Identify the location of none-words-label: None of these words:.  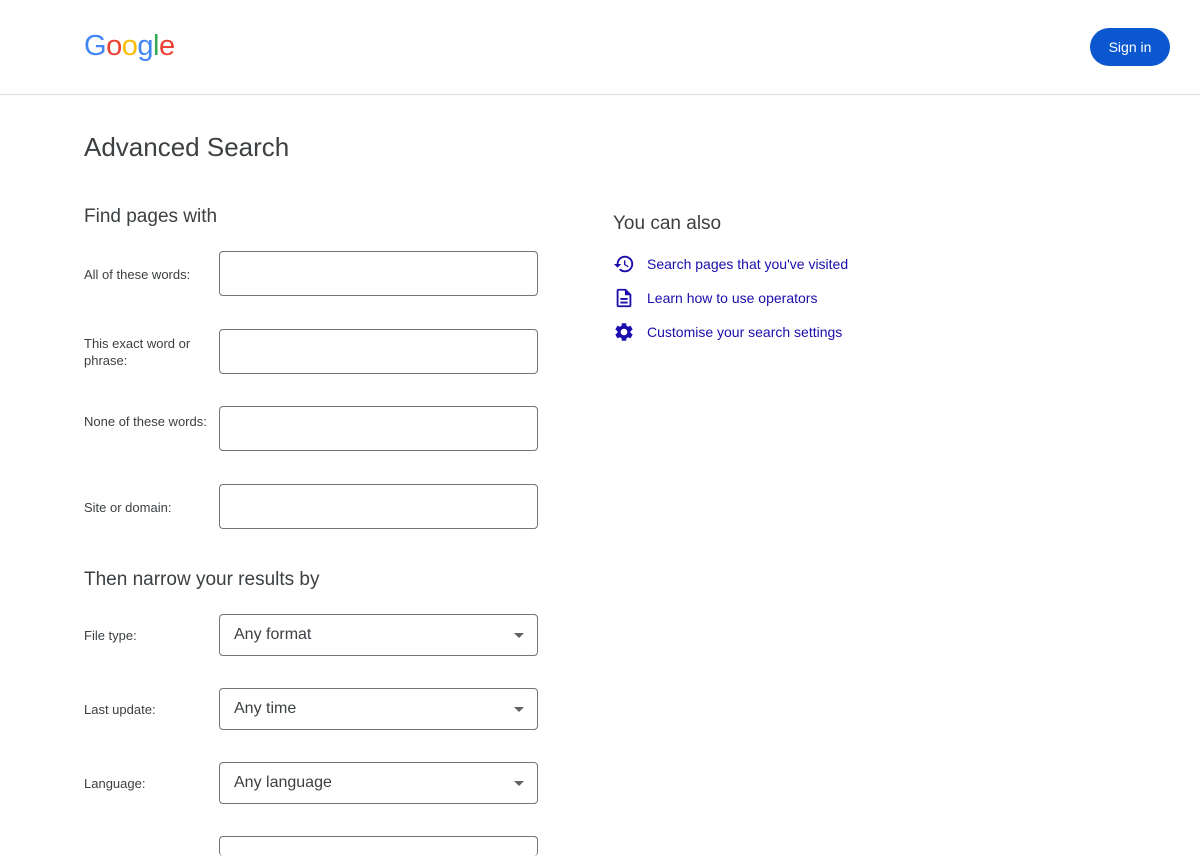
(145, 421).